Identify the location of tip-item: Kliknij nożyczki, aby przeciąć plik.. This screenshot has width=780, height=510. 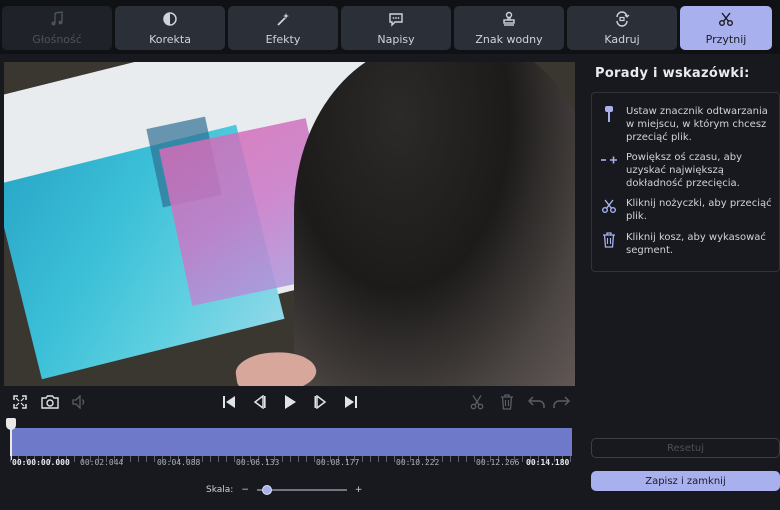
(689, 210).